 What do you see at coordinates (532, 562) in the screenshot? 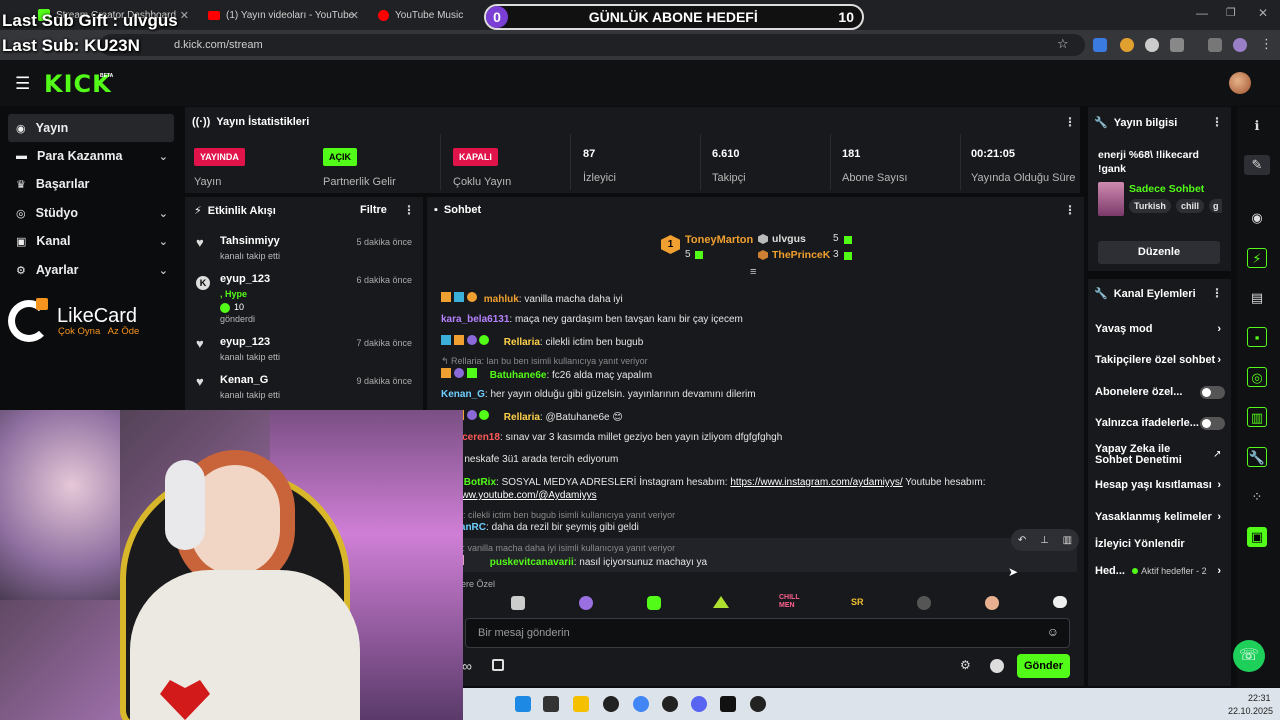
I see `chat-username: puskevitcanavarii` at bounding box center [532, 562].